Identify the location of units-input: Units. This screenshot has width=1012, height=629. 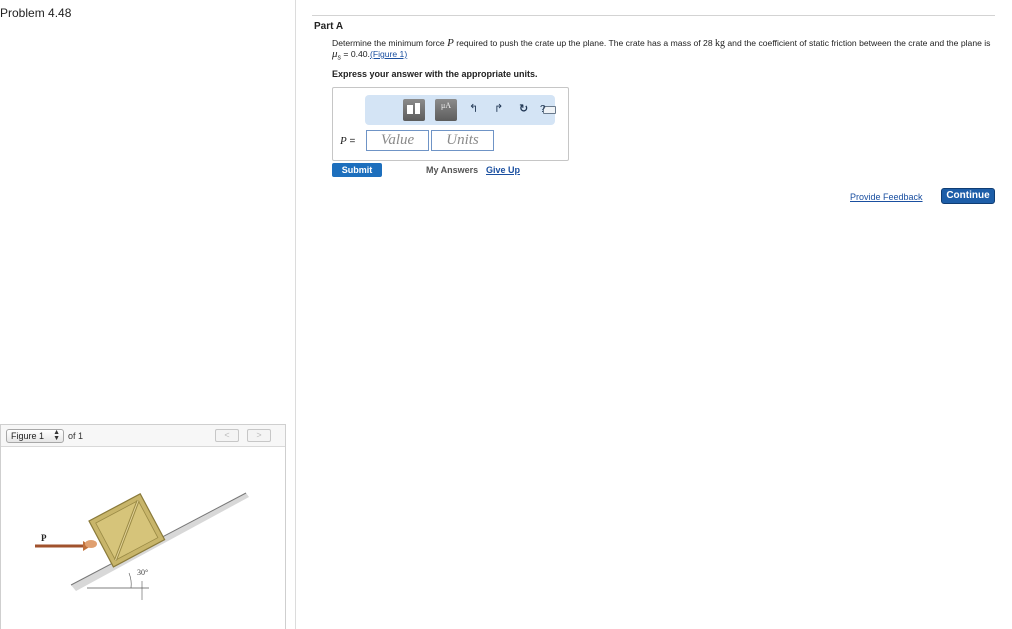
(462, 140).